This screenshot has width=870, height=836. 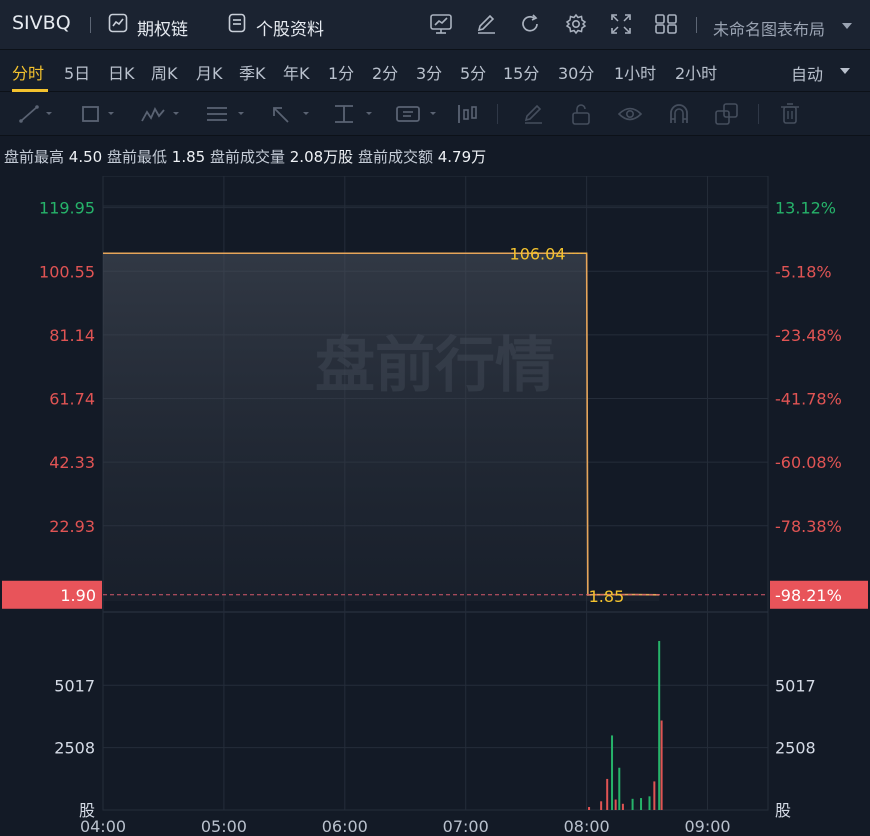 I want to click on draw-pencil-icon, so click(x=486, y=24).